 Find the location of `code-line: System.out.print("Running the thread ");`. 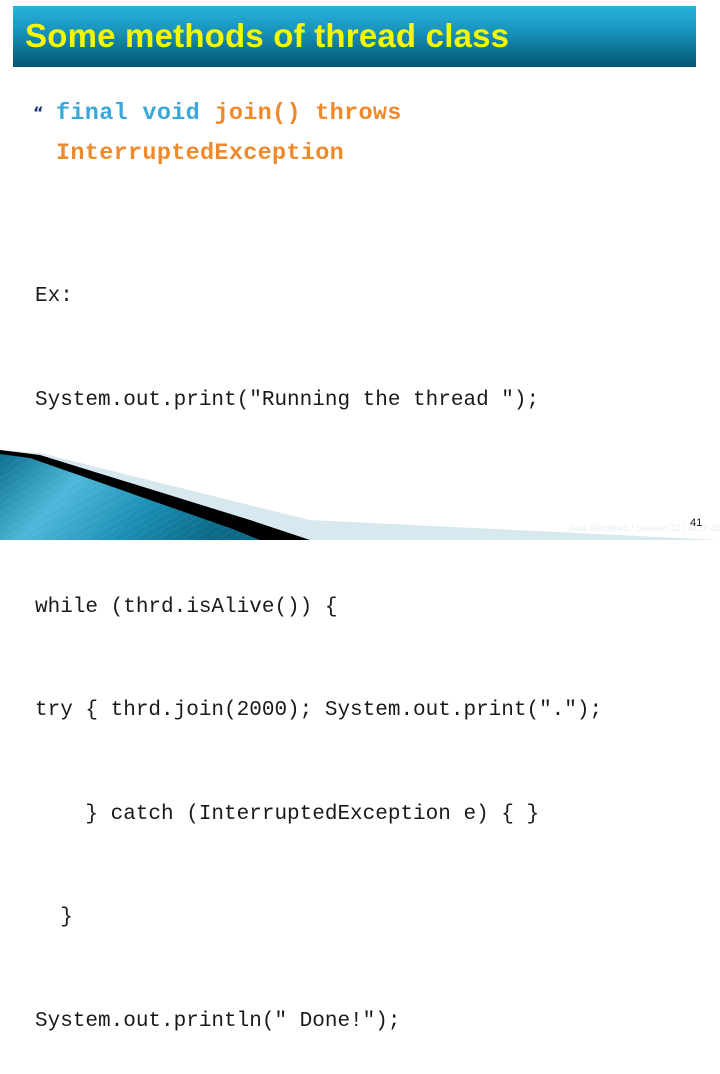

code-line: System.out.print("Running the thread "); is located at coordinates (287, 400).